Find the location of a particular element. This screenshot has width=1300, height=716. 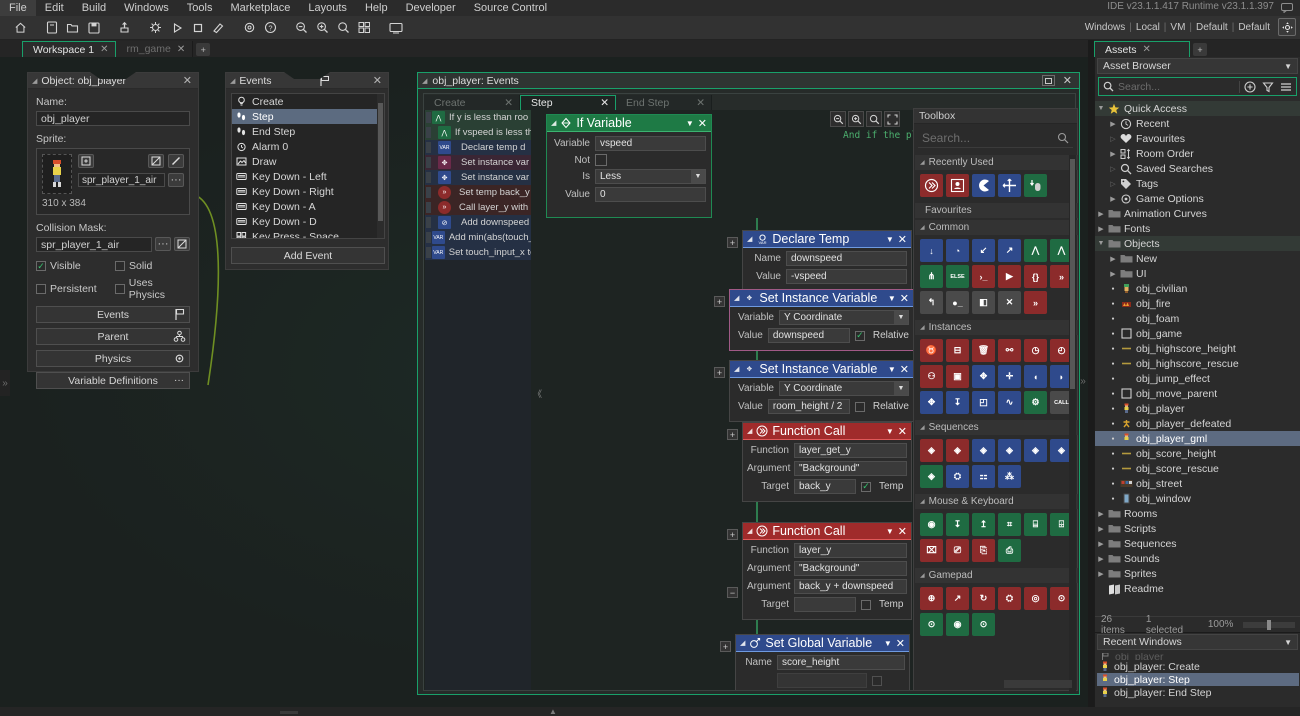

toolbox-category-sequences: ◢ Sequences is located at coordinates (996, 427).